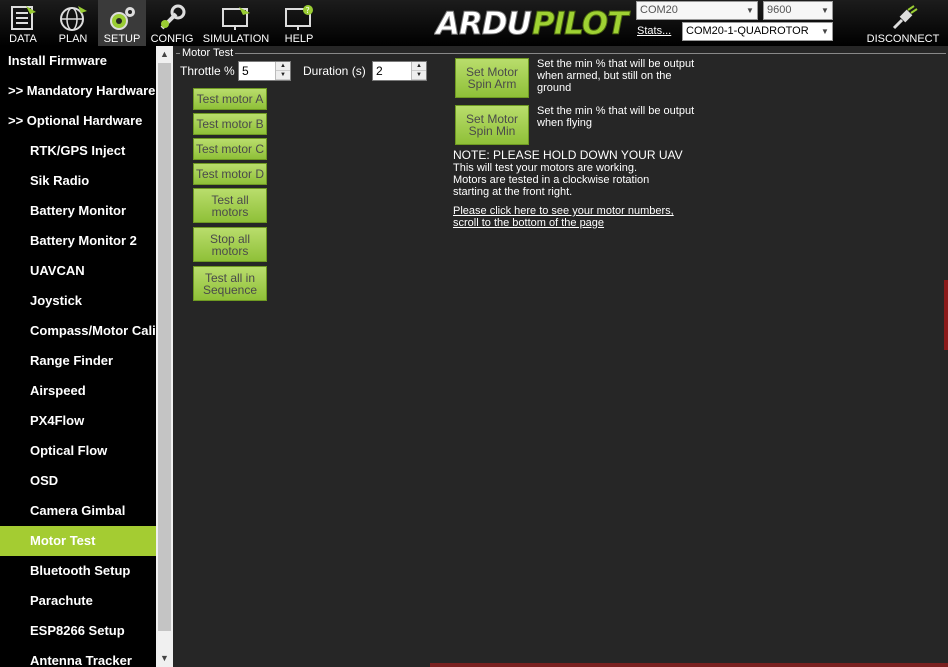 The height and width of the screenshot is (667, 948). I want to click on sidebar-item: >> Optional Hardware, so click(78, 121).